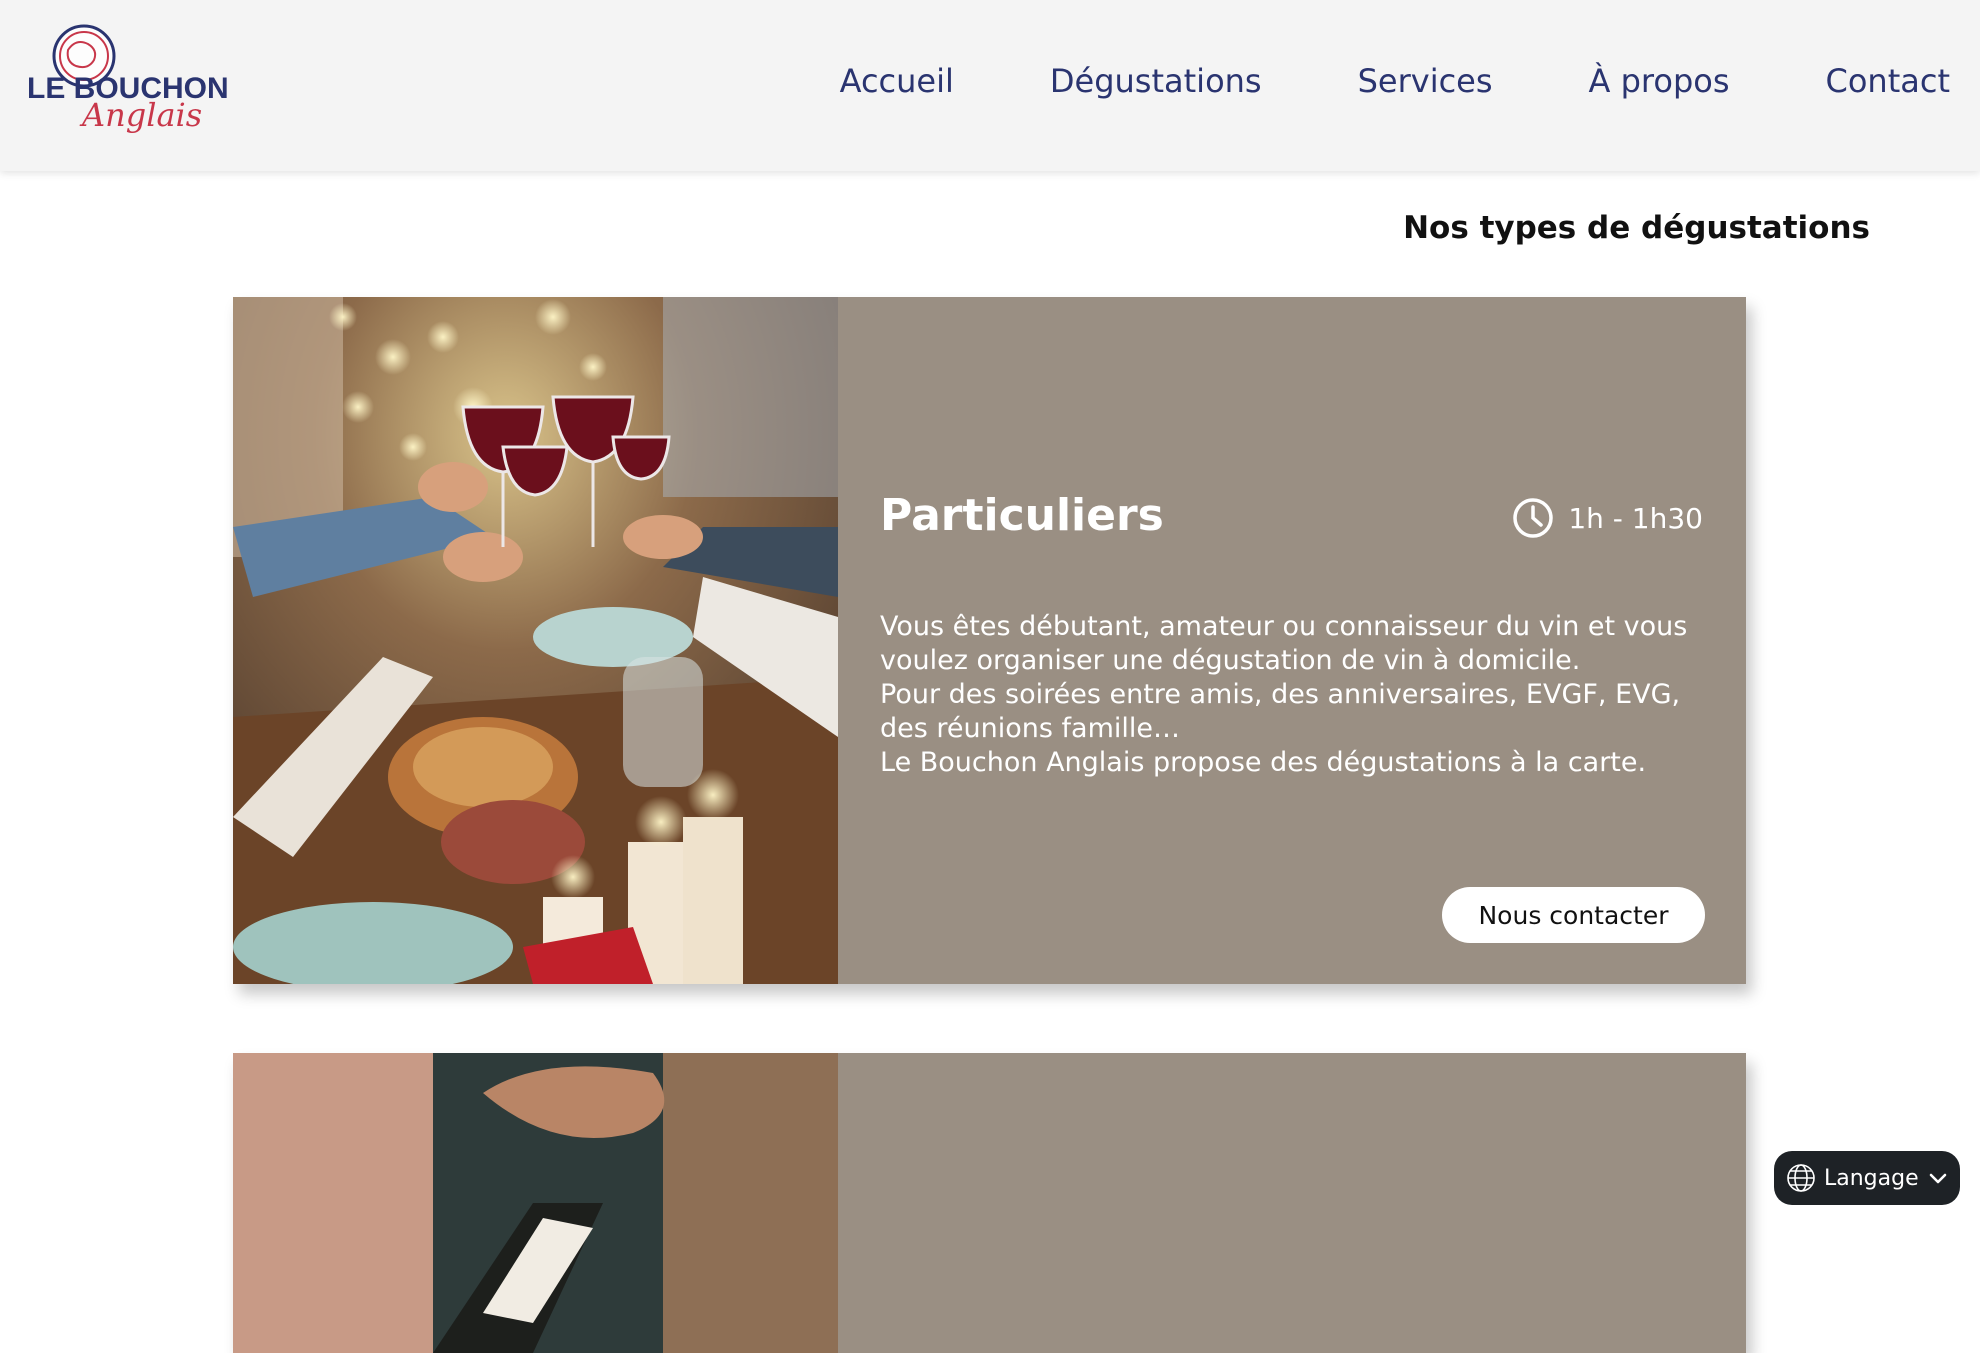  I want to click on section-title: Nos types de dégustations, so click(1636, 228).